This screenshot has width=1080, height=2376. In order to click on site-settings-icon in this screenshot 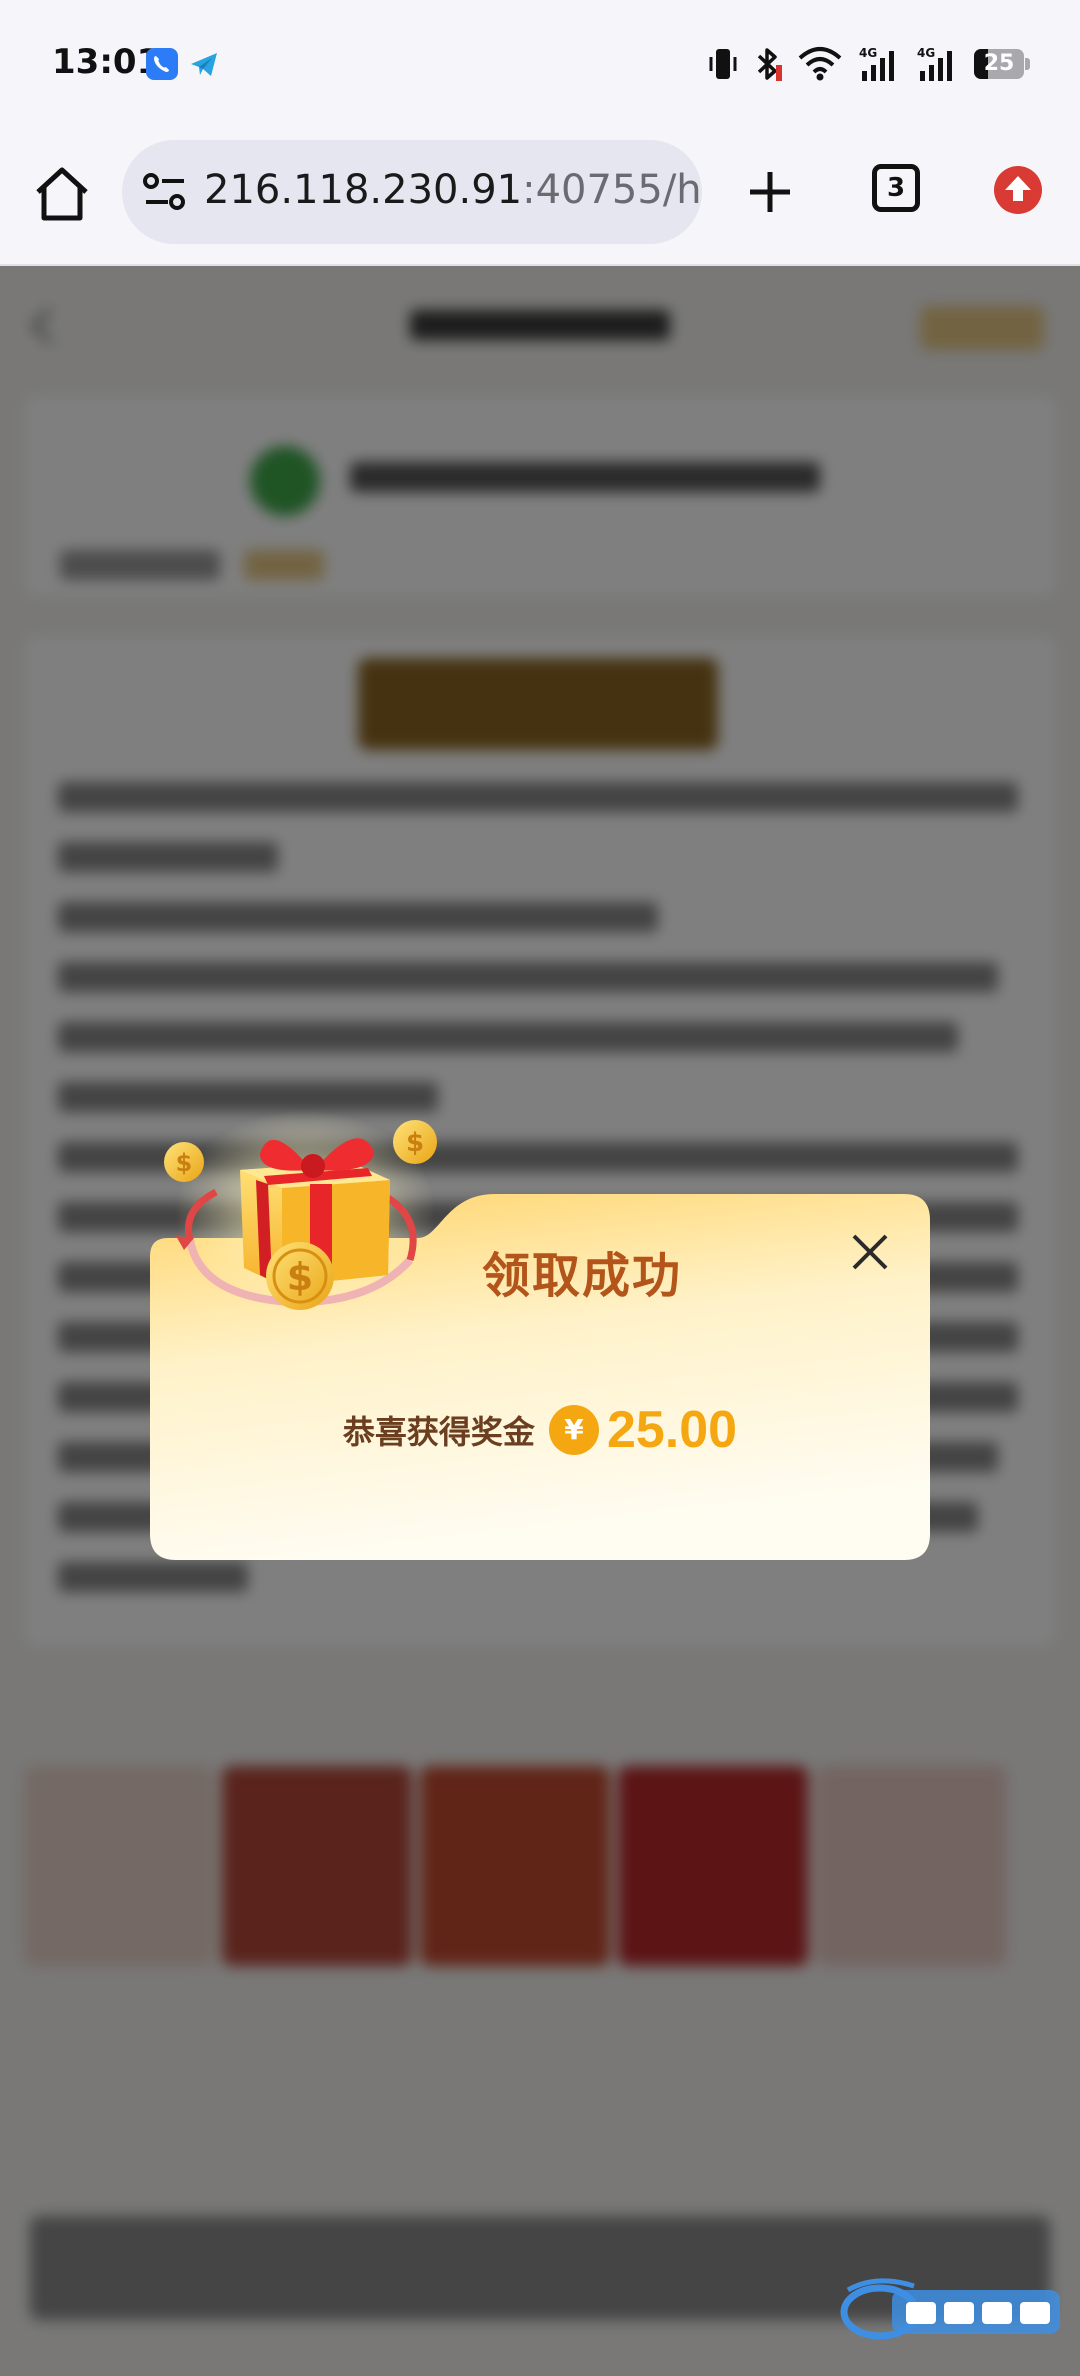, I will do `click(165, 192)`.